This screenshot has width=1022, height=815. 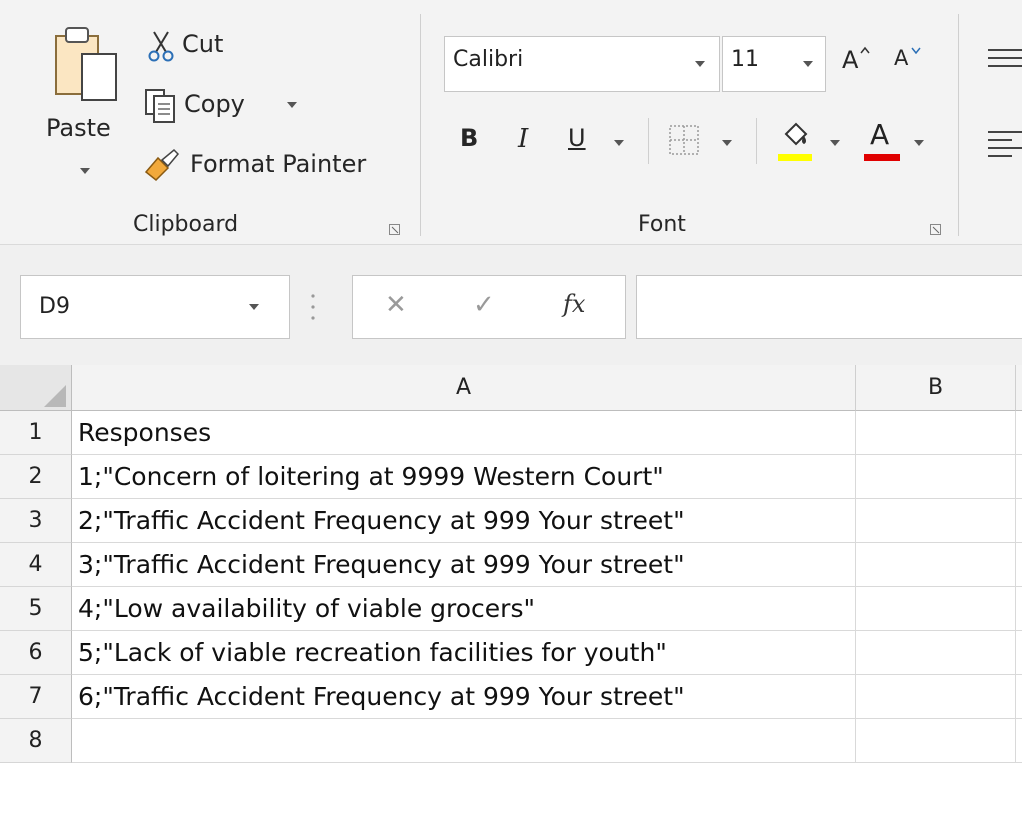 I want to click on column-header-b: B, so click(x=936, y=388).